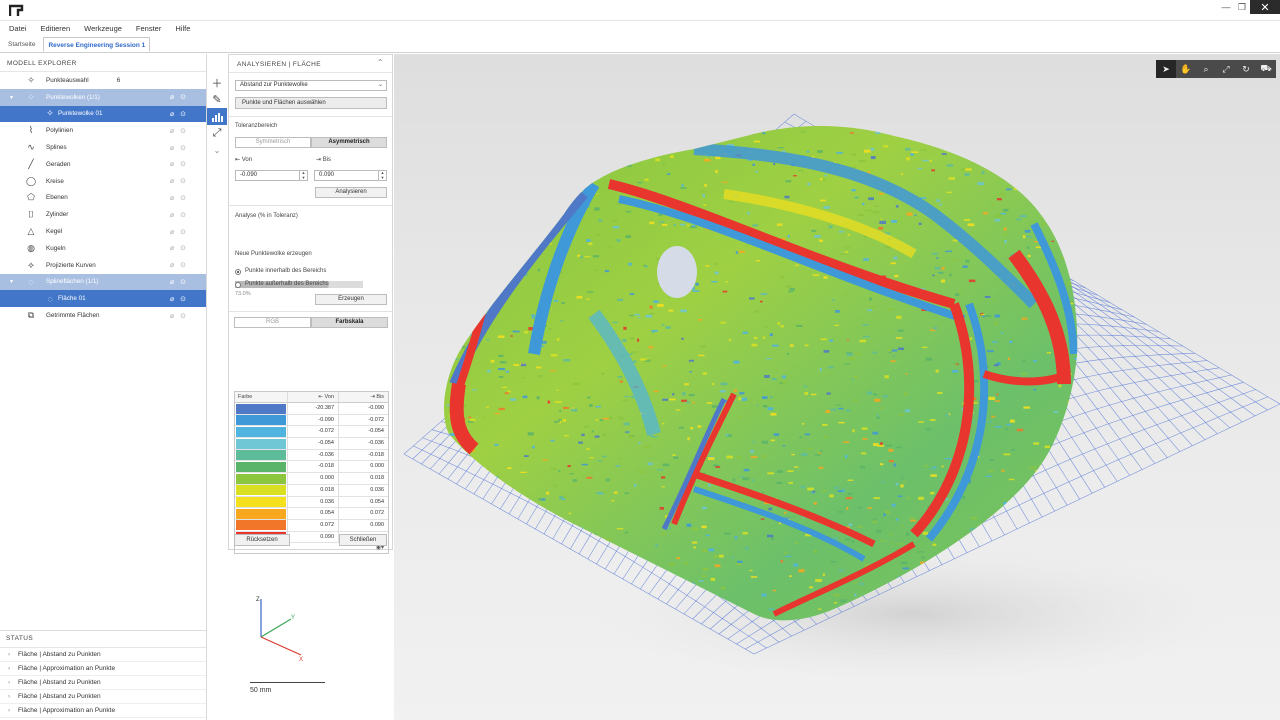  What do you see at coordinates (1266, 69) in the screenshot?
I see `view-icon: ⛟` at bounding box center [1266, 69].